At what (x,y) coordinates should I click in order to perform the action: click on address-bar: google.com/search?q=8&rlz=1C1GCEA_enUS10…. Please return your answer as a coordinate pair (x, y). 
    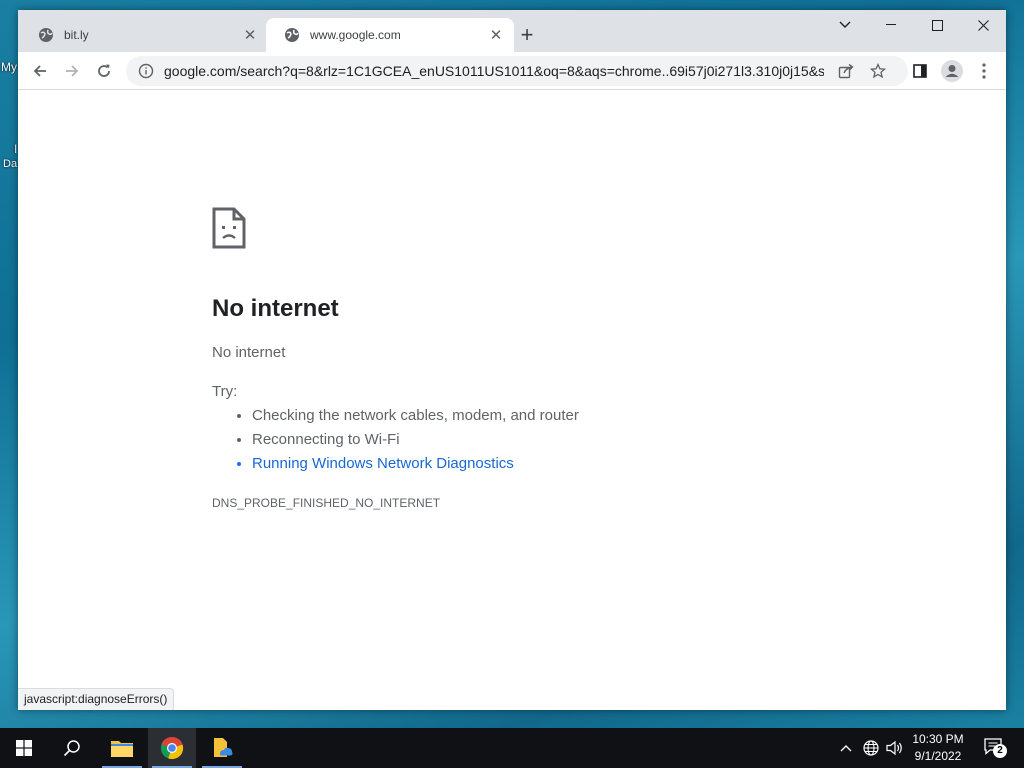
    Looking at the image, I should click on (517, 71).